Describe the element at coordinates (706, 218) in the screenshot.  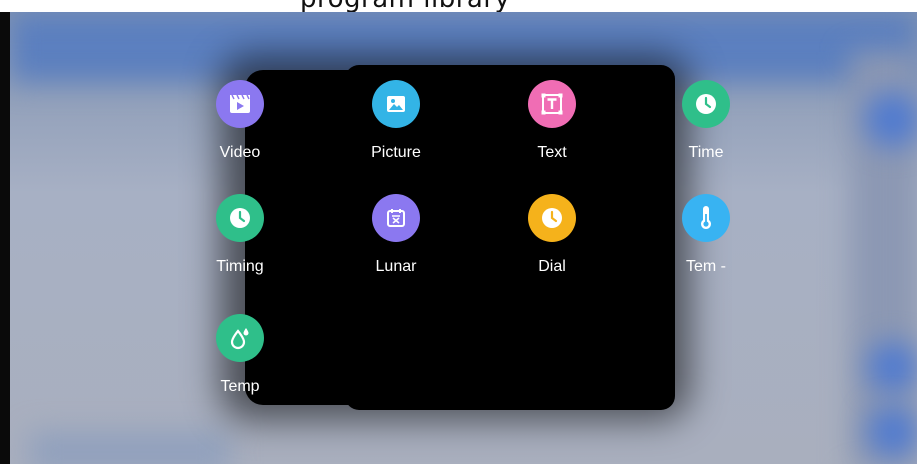
I see `thermometer-icon` at that location.